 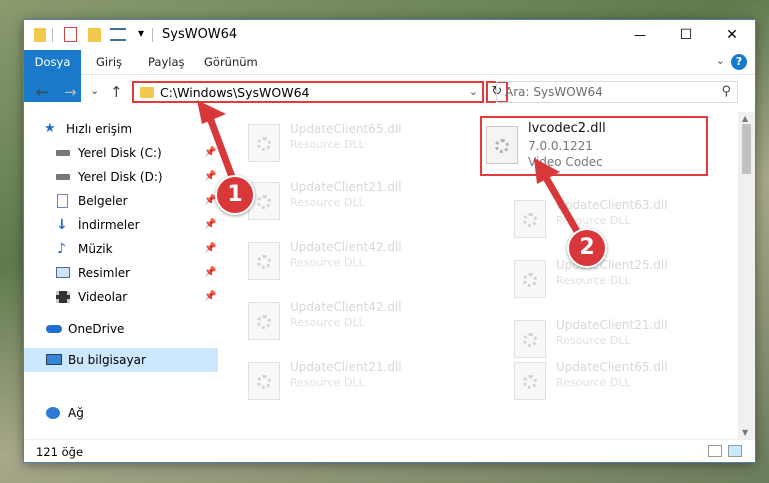 I want to click on file-version: 7.0.0.1221, so click(x=560, y=146).